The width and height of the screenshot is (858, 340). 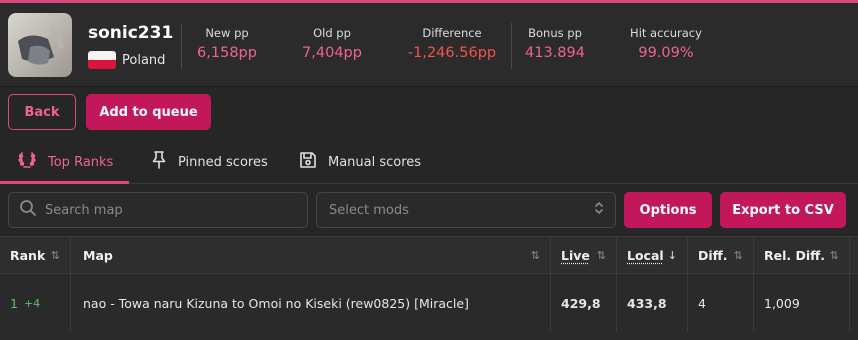 I want to click on search-box, so click(x=158, y=210).